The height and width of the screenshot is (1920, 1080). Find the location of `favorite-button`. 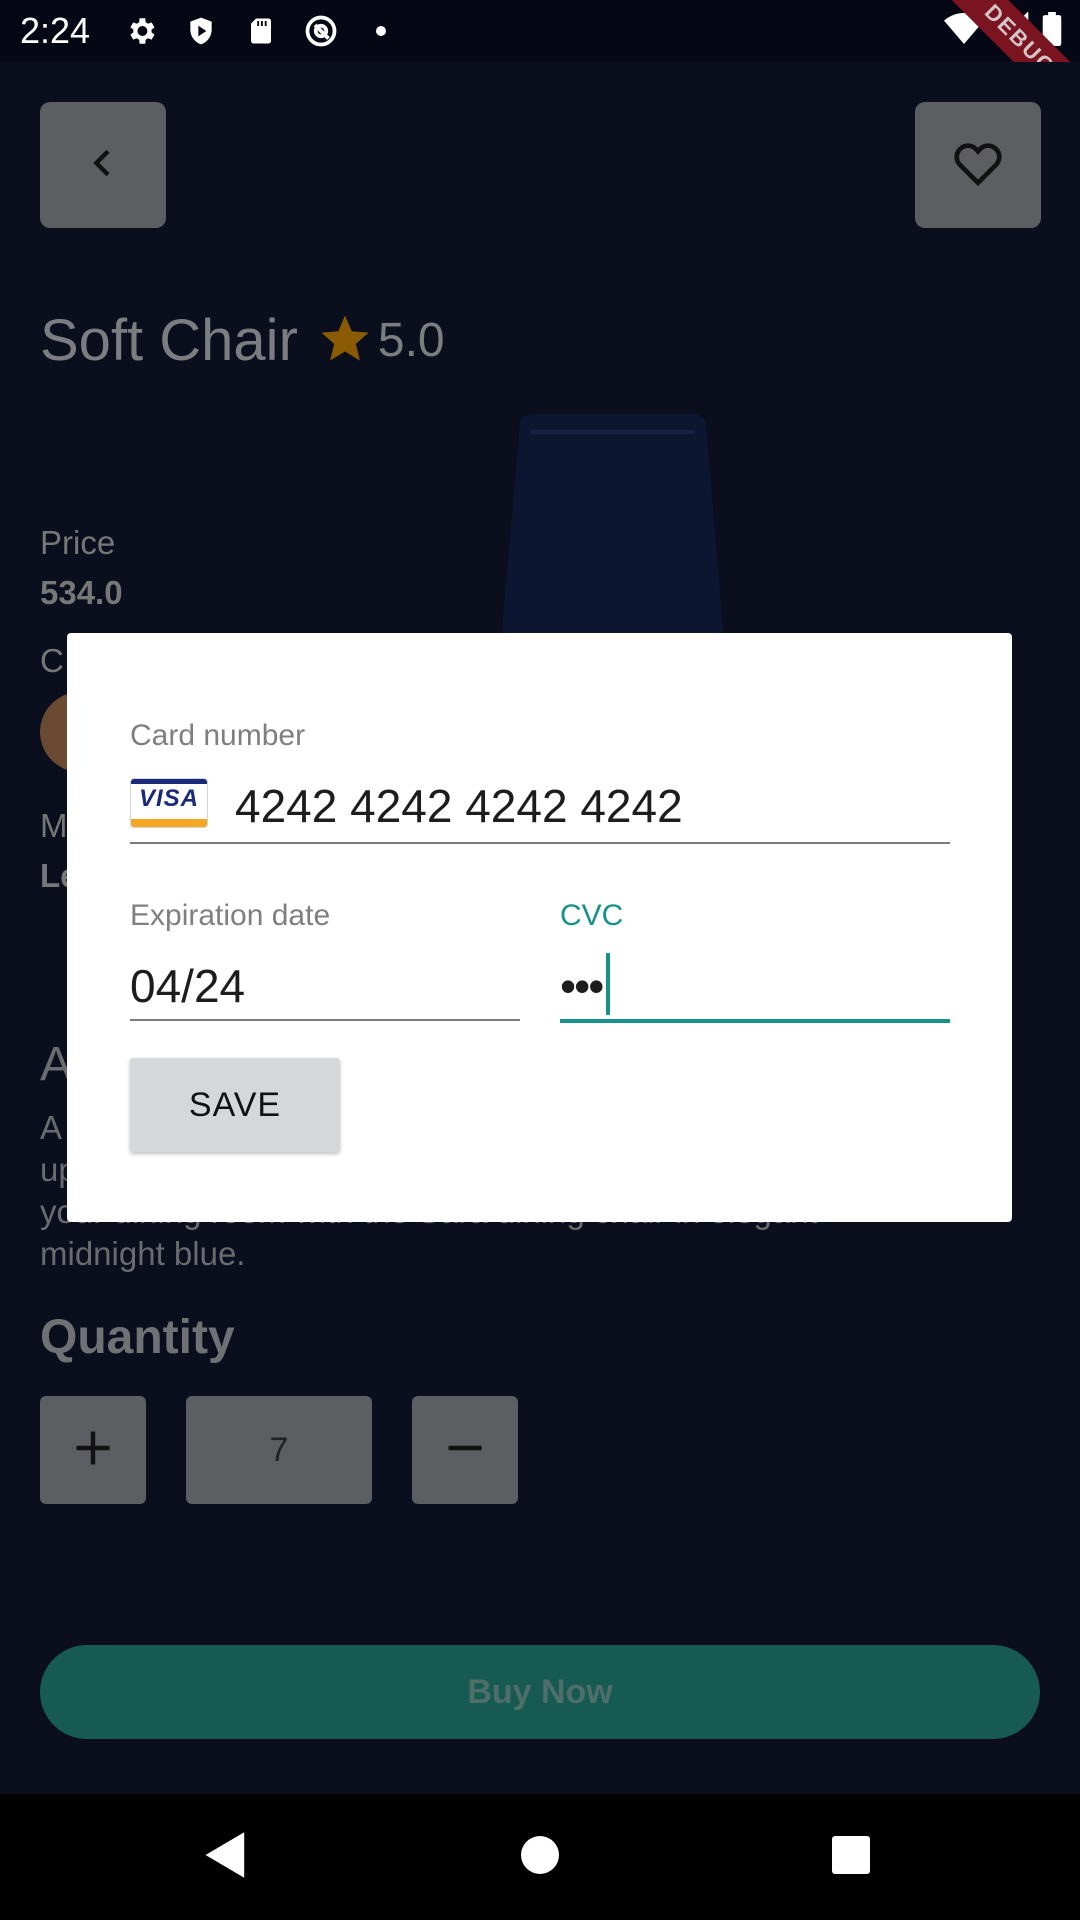

favorite-button is located at coordinates (978, 165).